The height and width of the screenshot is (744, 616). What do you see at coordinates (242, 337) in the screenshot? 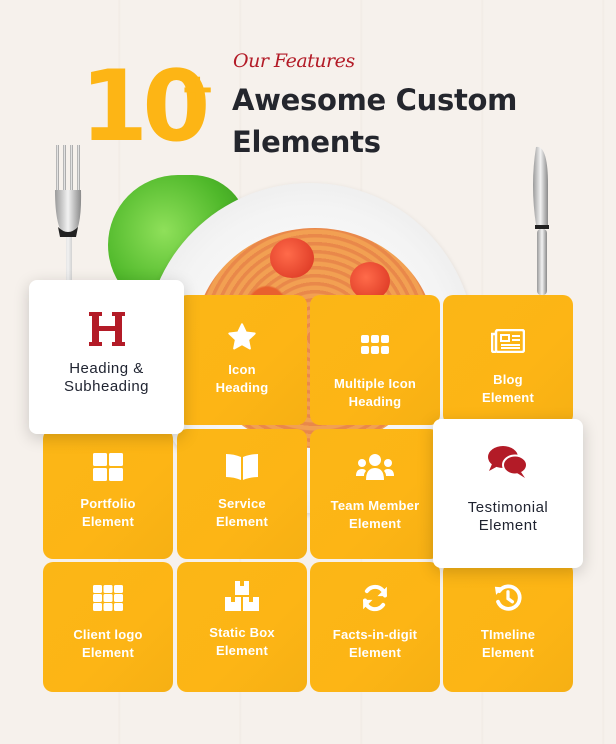
I see `star-icon` at bounding box center [242, 337].